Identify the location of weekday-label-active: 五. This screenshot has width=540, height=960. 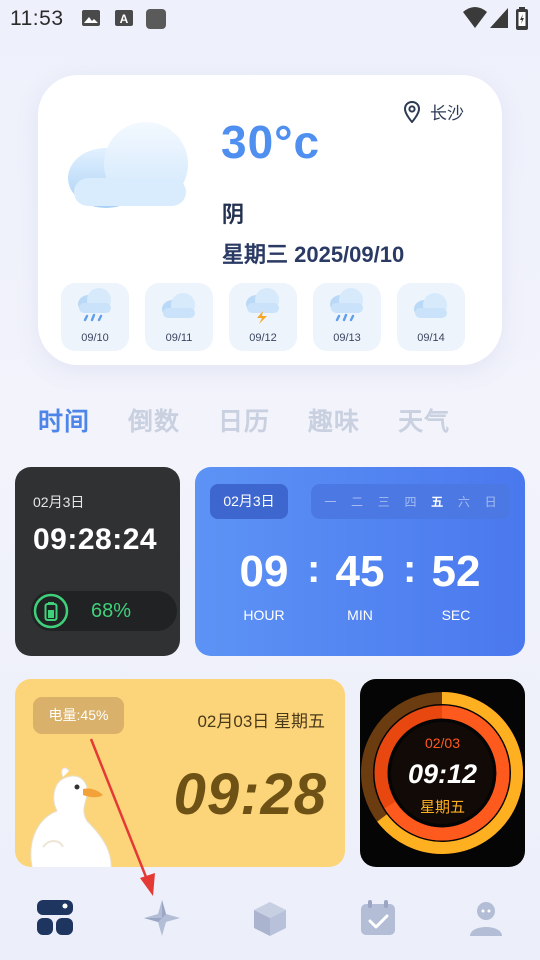
(437, 502).